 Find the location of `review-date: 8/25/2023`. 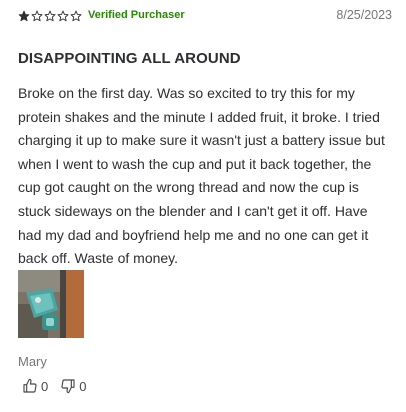

review-date: 8/25/2023 is located at coordinates (364, 15).